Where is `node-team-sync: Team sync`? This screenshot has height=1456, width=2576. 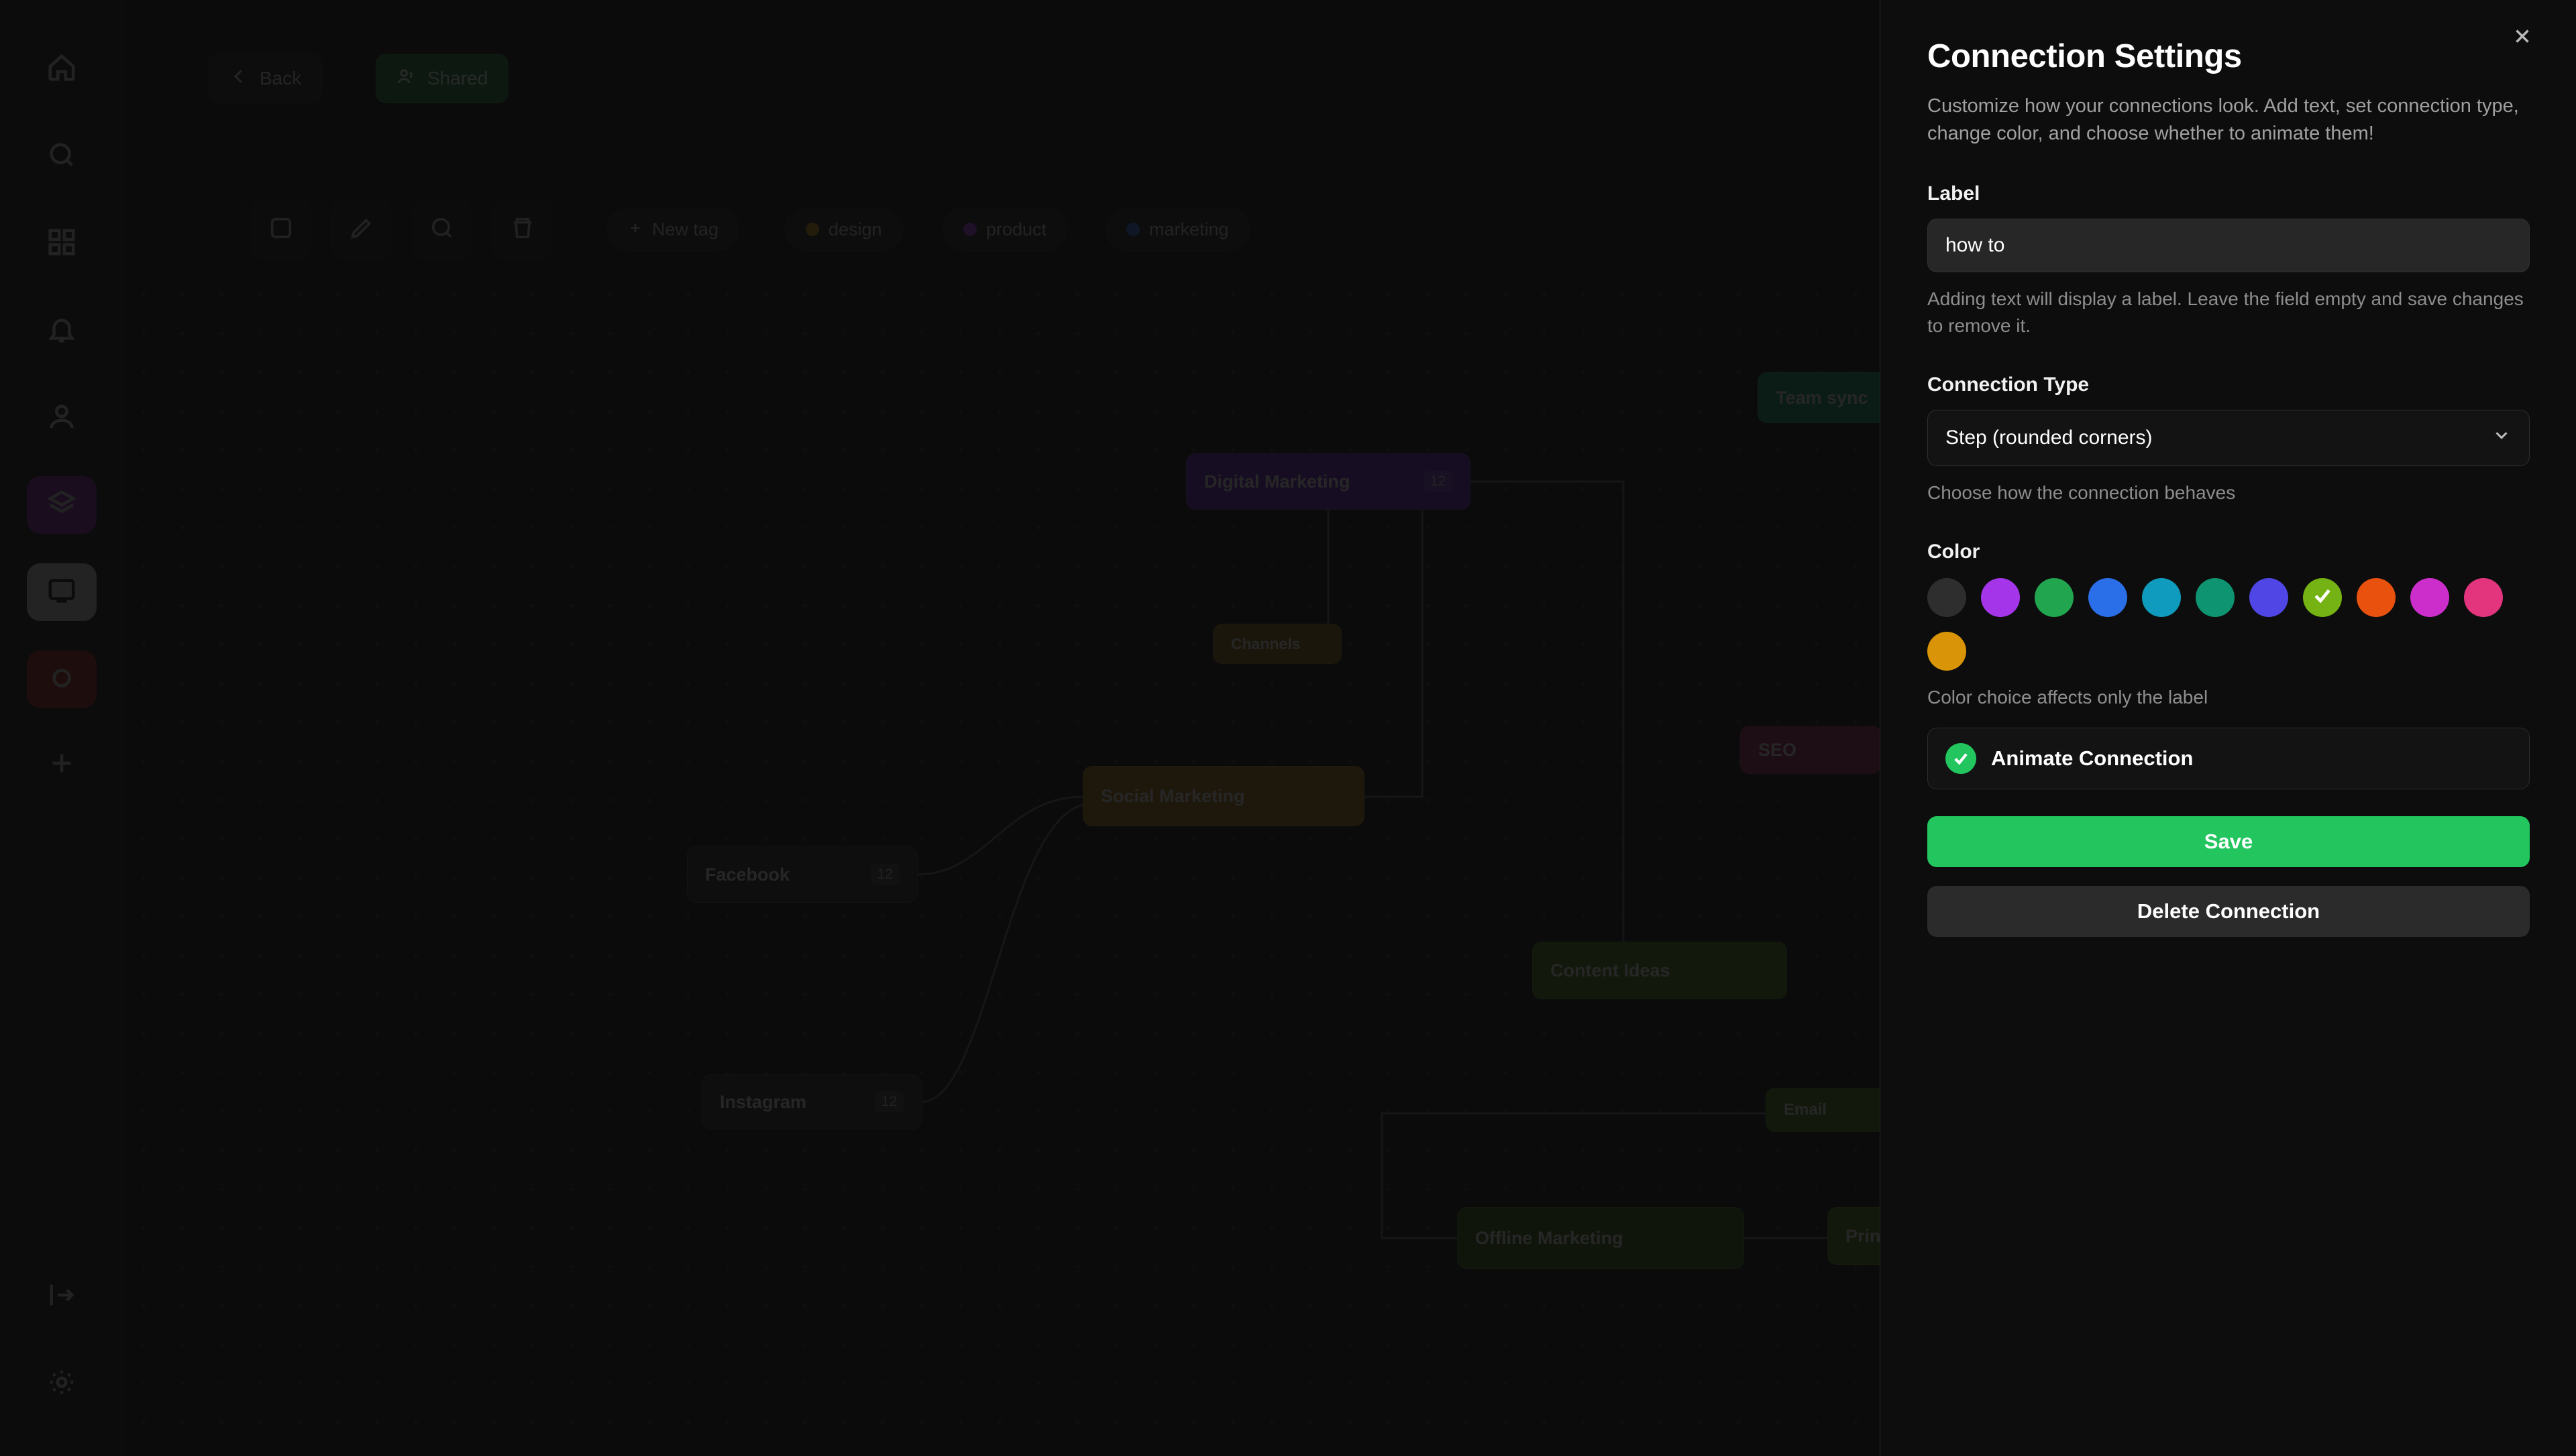
node-team-sync: Team sync is located at coordinates (1819, 397).